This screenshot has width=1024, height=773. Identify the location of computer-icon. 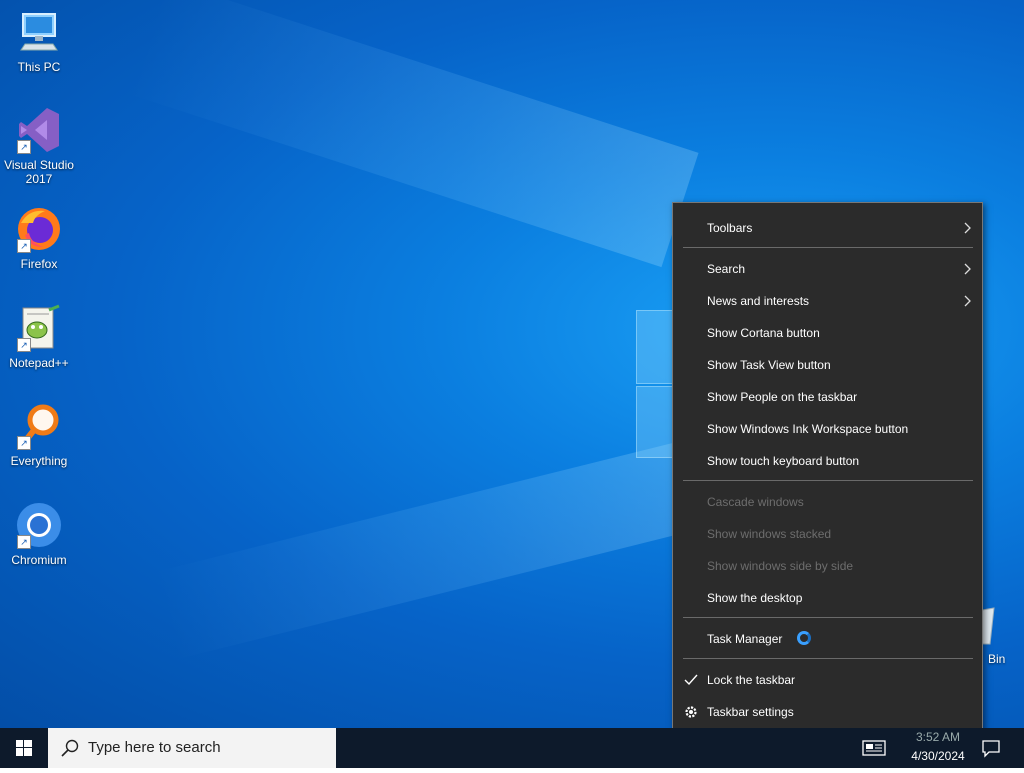
(39, 32).